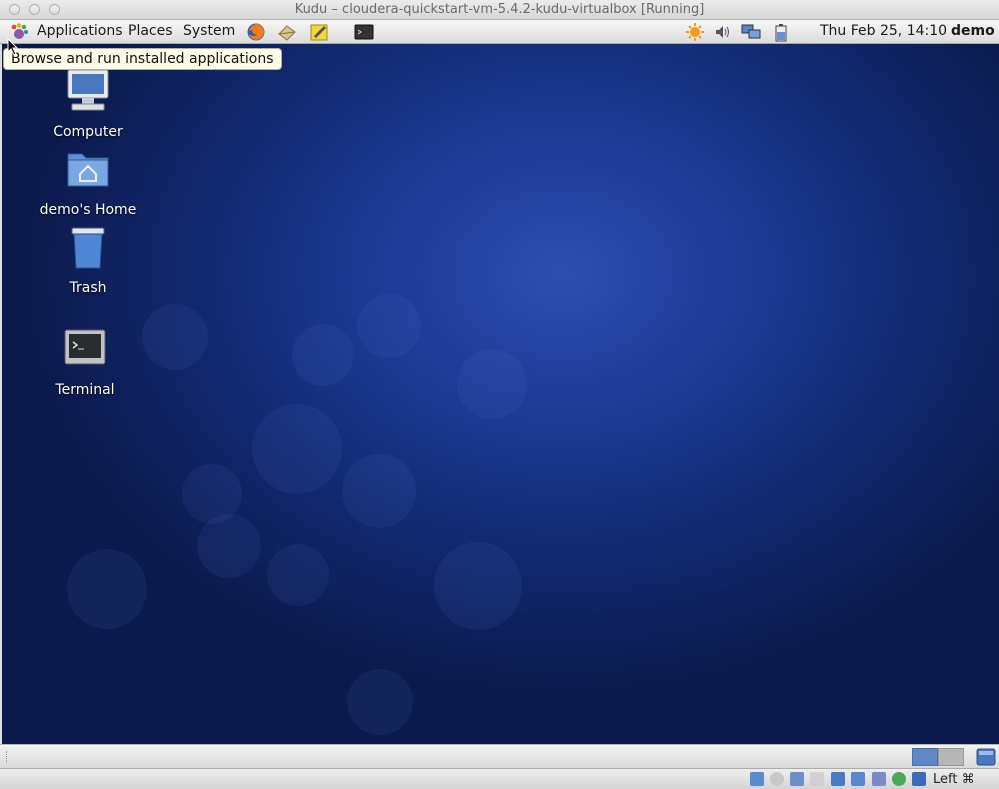  What do you see at coordinates (88, 170) in the screenshot?
I see `home-folder-icon` at bounding box center [88, 170].